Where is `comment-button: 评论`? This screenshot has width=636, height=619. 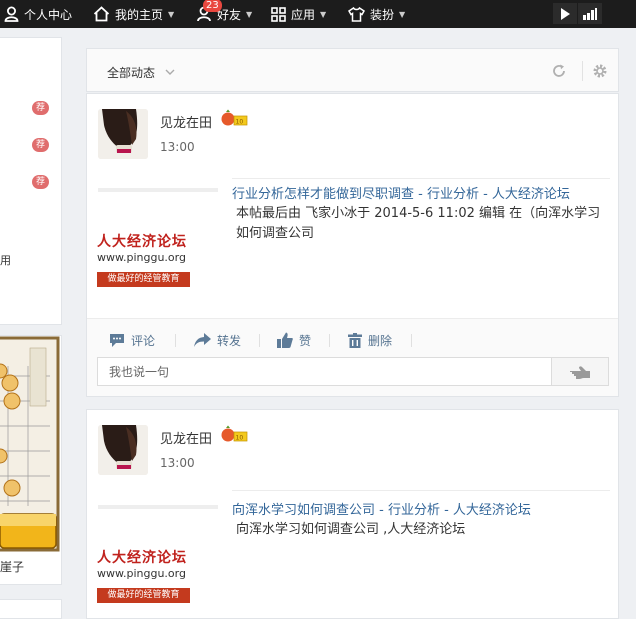 comment-button: 评论 is located at coordinates (132, 340).